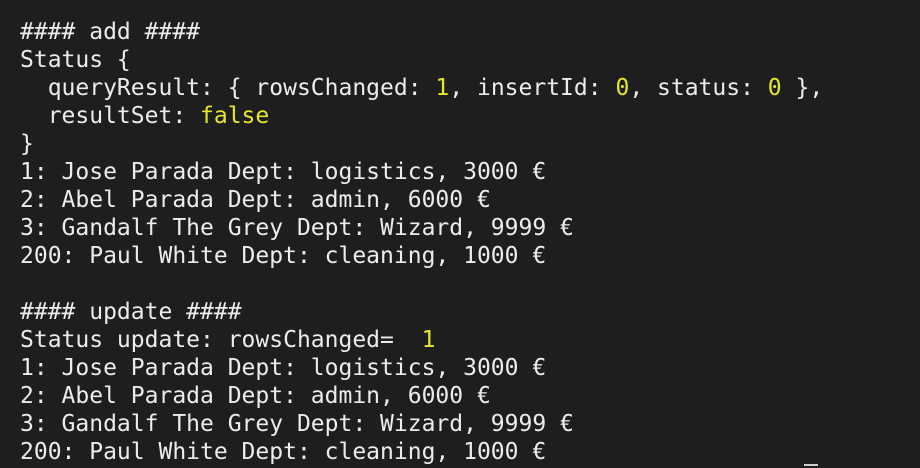 This screenshot has height=468, width=920. Describe the element at coordinates (27, 144) in the screenshot. I see `status-close-line: }` at that location.